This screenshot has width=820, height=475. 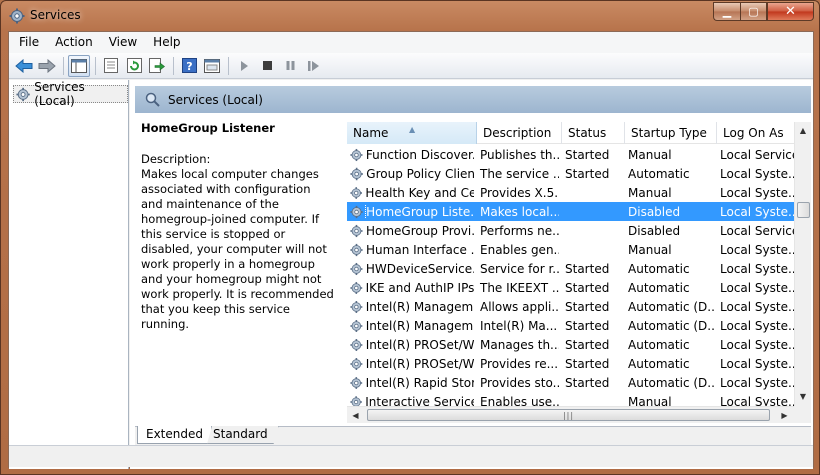 I want to click on title-bar: Services ▁ ▢ ✕, so click(x=410, y=16).